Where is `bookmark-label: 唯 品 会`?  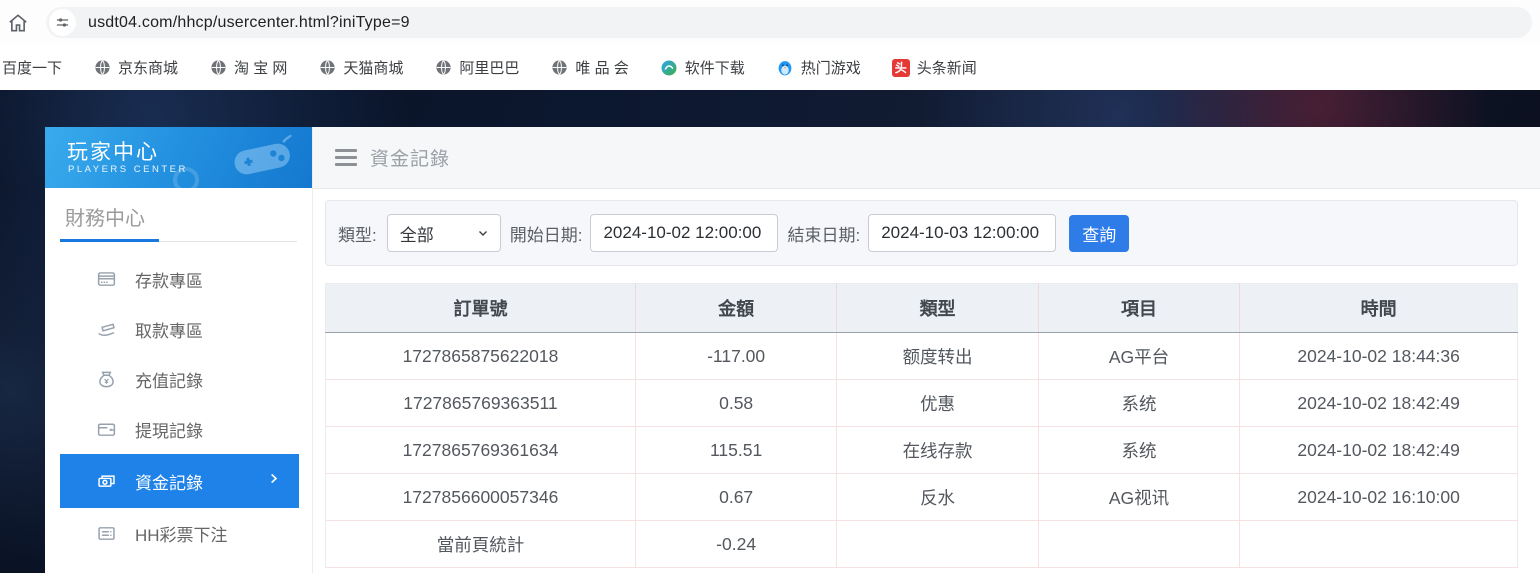
bookmark-label: 唯 品 会 is located at coordinates (602, 68).